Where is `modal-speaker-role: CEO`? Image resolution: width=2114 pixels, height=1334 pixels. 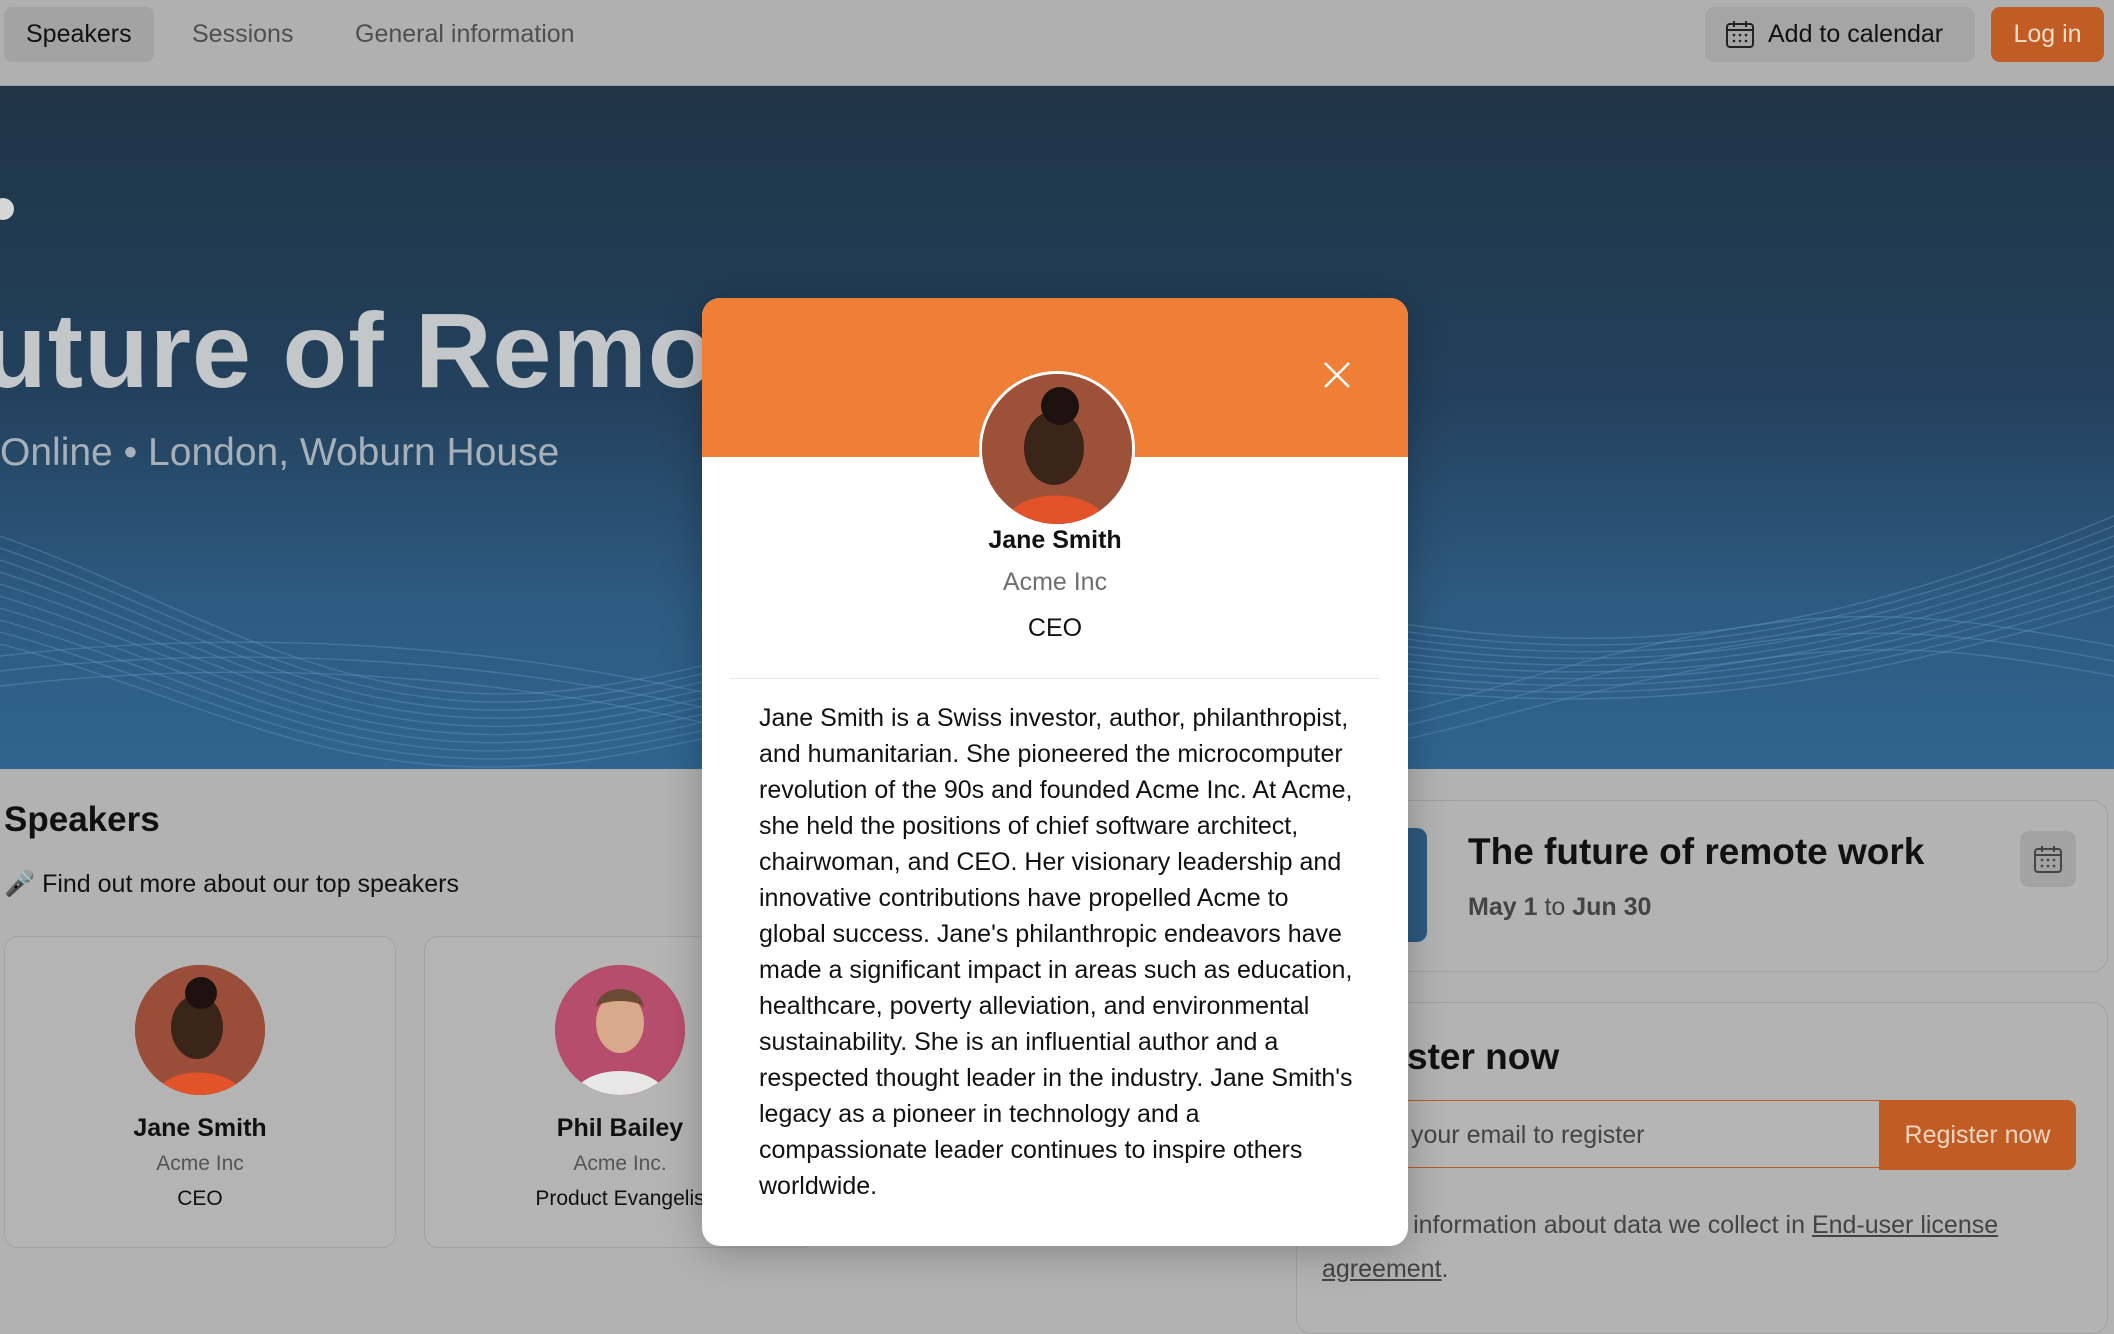
modal-speaker-role: CEO is located at coordinates (1055, 628).